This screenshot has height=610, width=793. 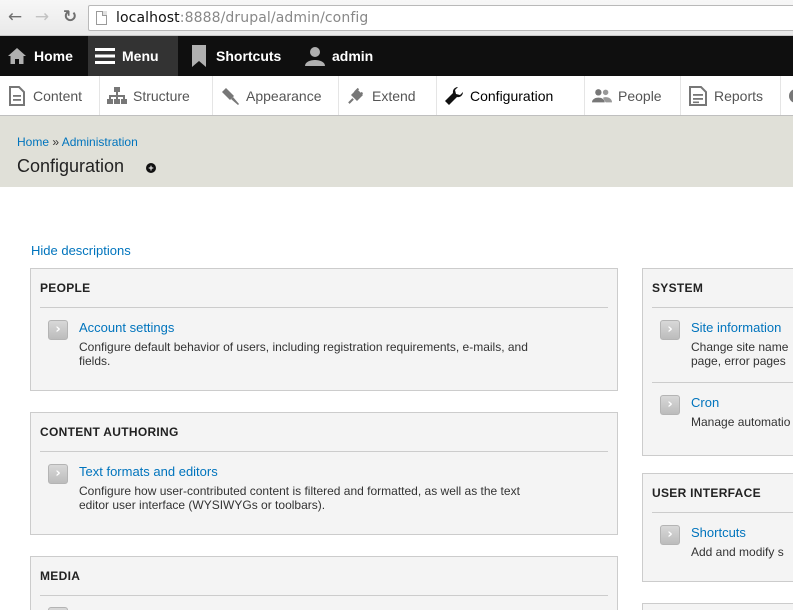 What do you see at coordinates (440, 18) in the screenshot?
I see `address-bar: localhost:8888/drupal/admin/config` at bounding box center [440, 18].